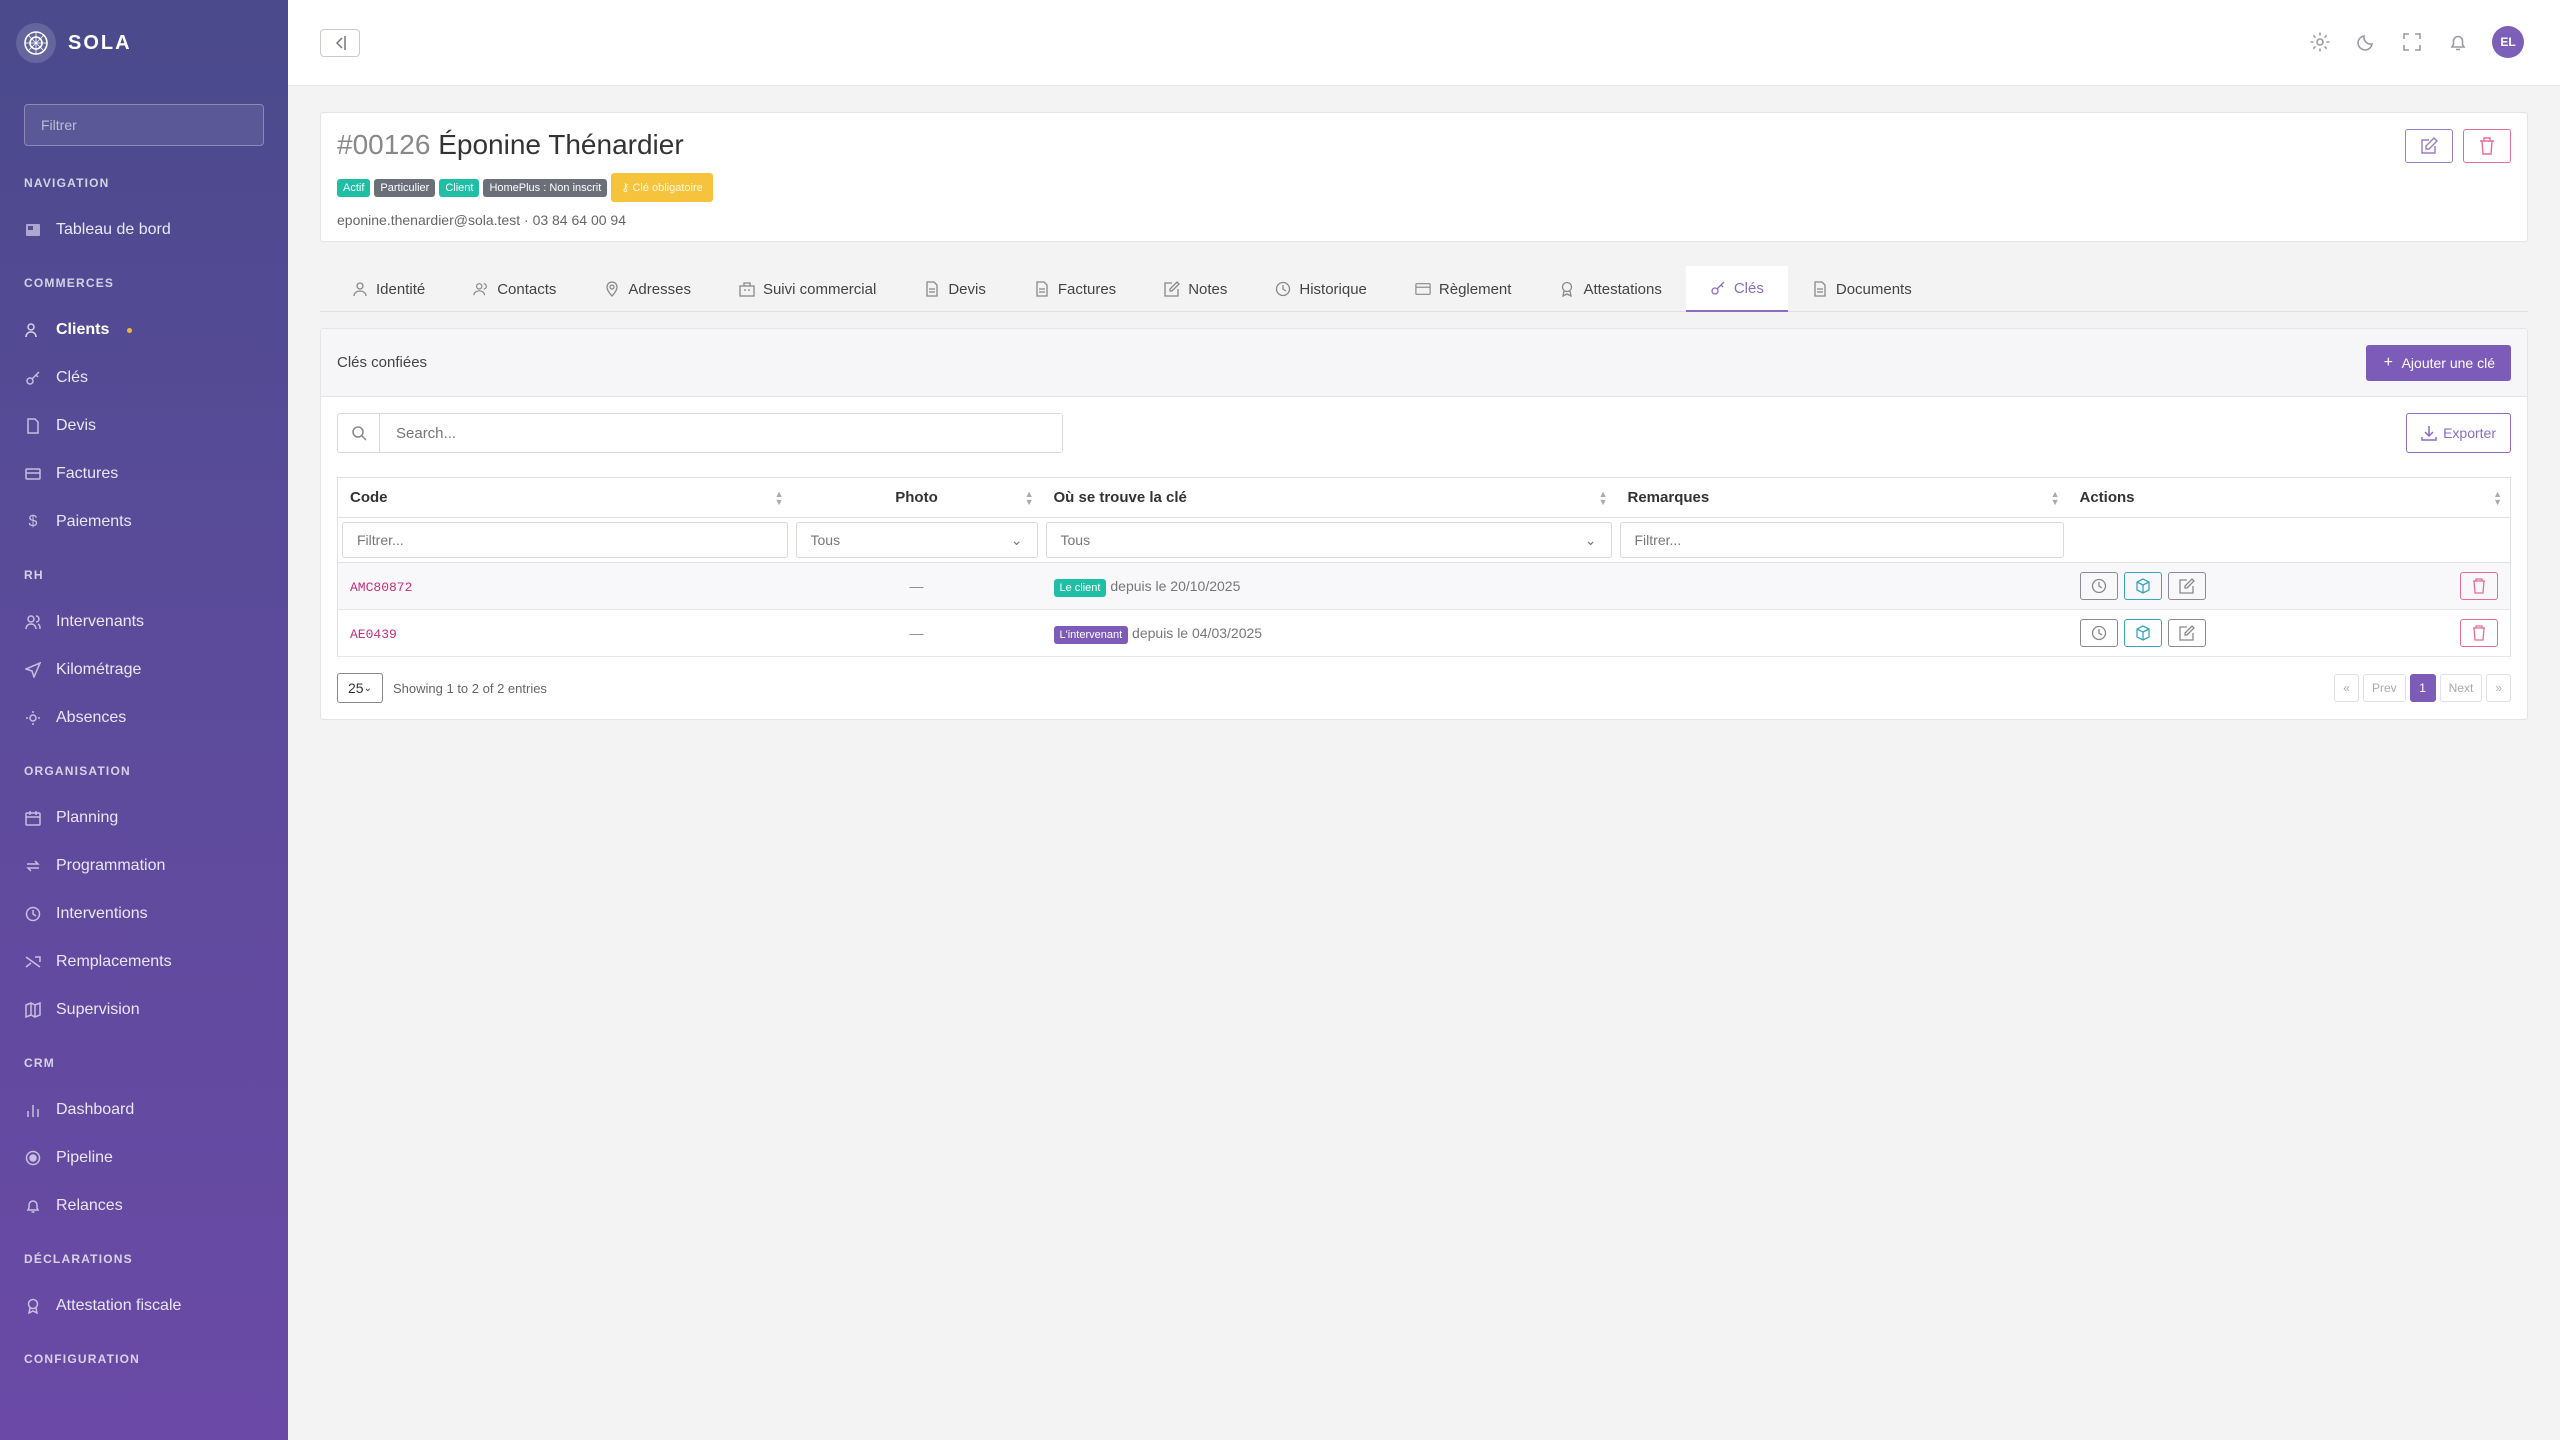 Image resolution: width=2560 pixels, height=1440 pixels. I want to click on collapse-sidebar-button, so click(340, 43).